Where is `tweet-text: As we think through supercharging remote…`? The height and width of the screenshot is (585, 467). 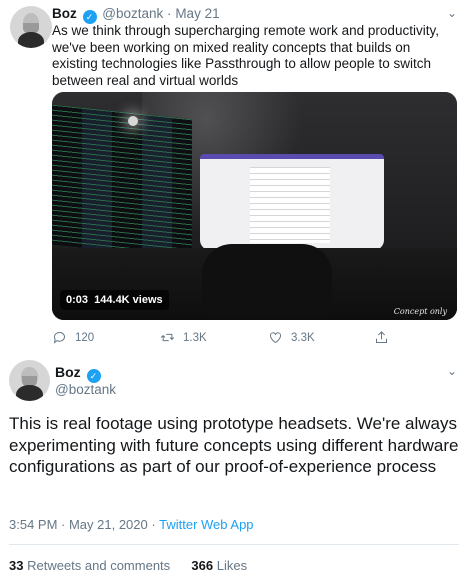 tweet-text: As we think through supercharging remote… is located at coordinates (245, 55).